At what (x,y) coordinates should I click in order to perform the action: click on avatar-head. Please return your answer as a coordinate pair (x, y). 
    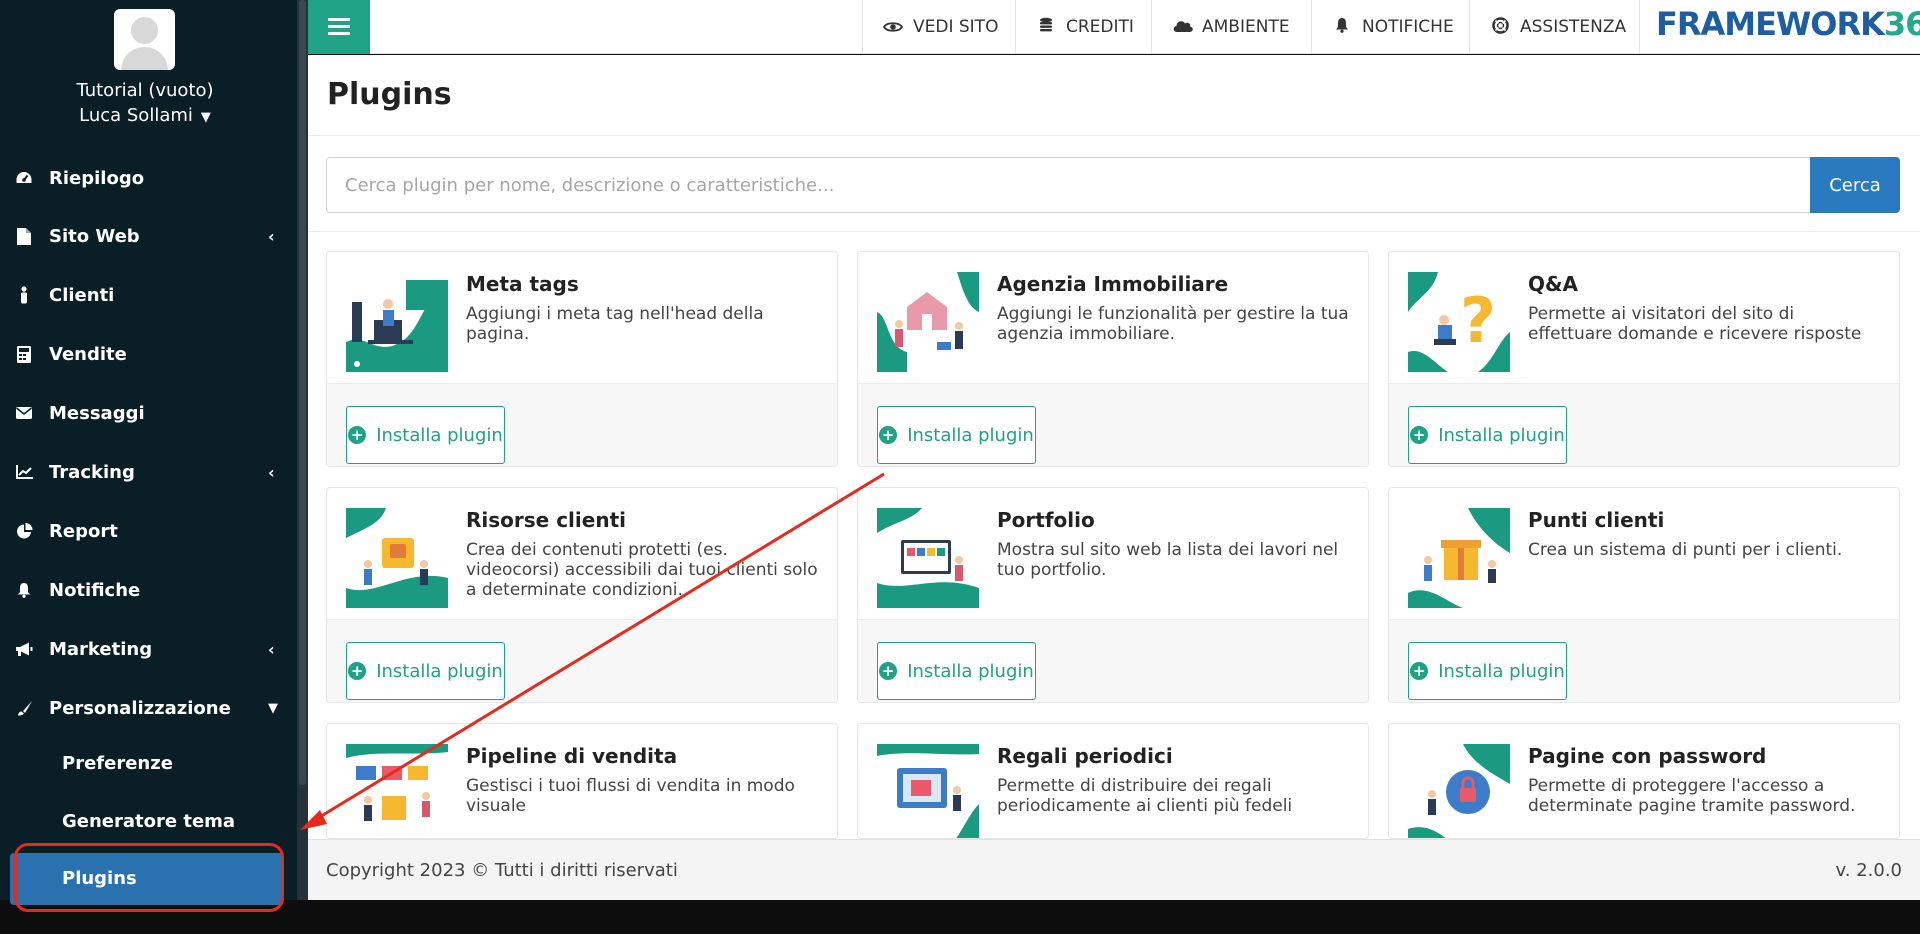
    Looking at the image, I should click on (144, 30).